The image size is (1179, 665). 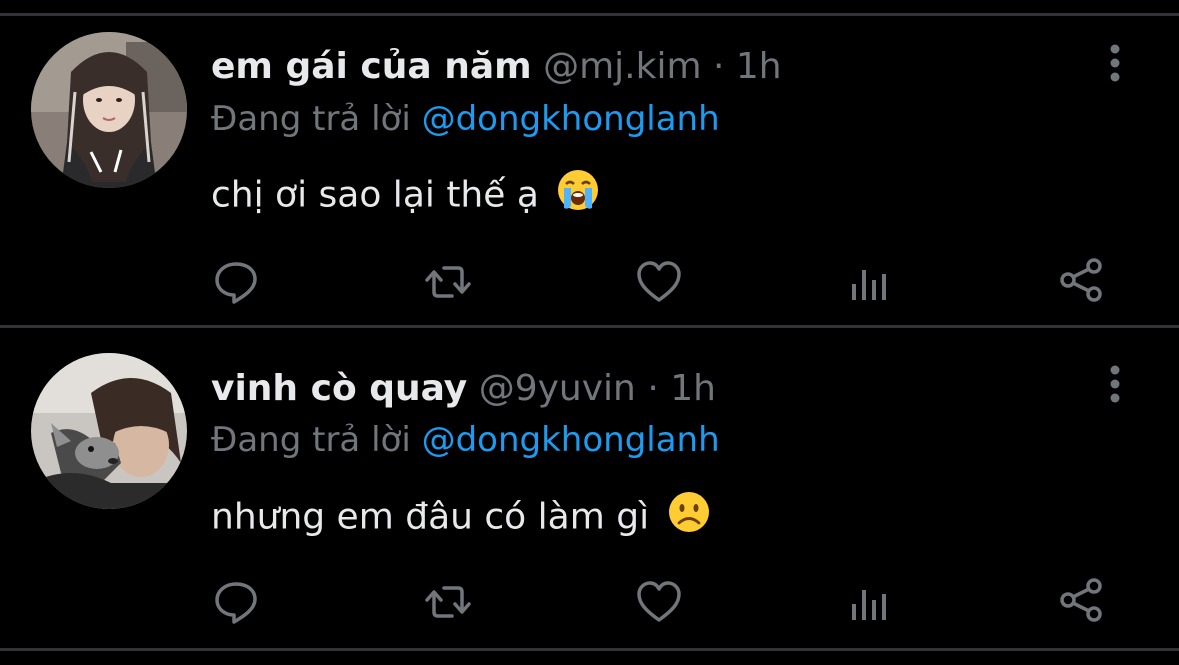 What do you see at coordinates (557, 388) in the screenshot?
I see `user-handle: @9yuvin` at bounding box center [557, 388].